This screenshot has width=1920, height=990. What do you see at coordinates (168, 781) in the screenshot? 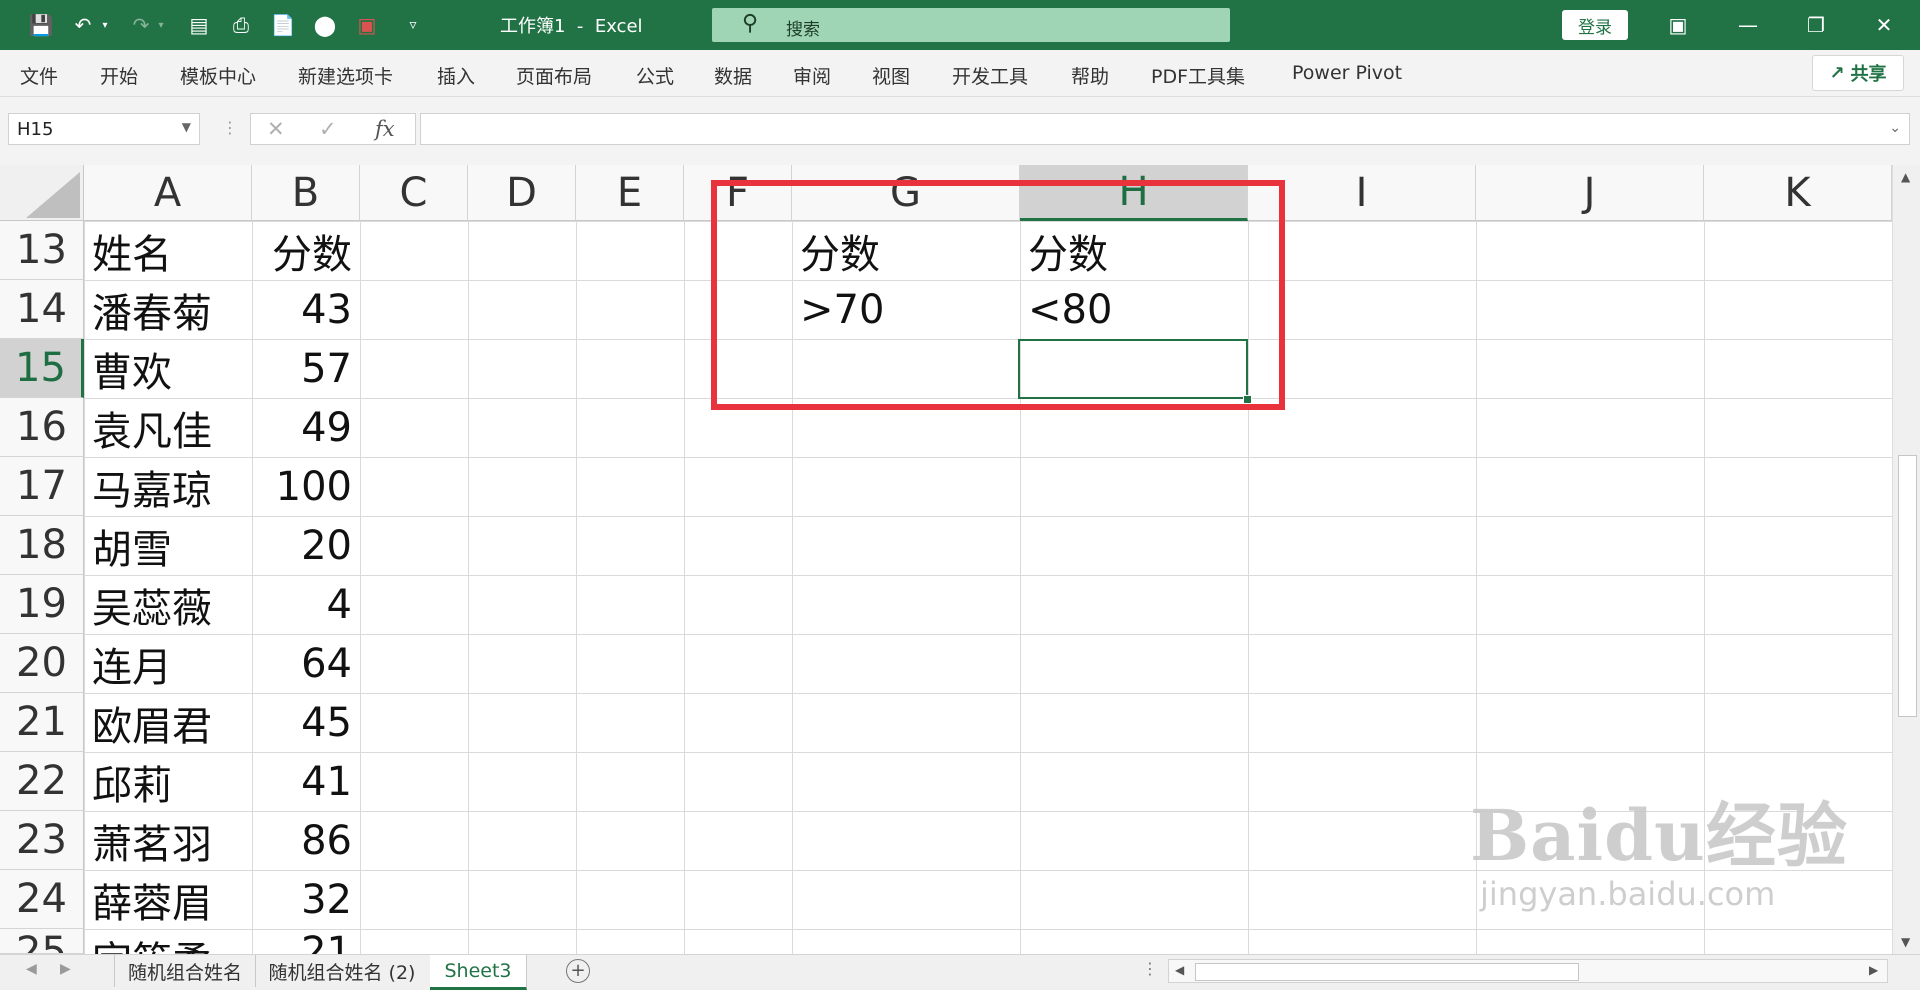
I see `cell-a22: 邱莉` at bounding box center [168, 781].